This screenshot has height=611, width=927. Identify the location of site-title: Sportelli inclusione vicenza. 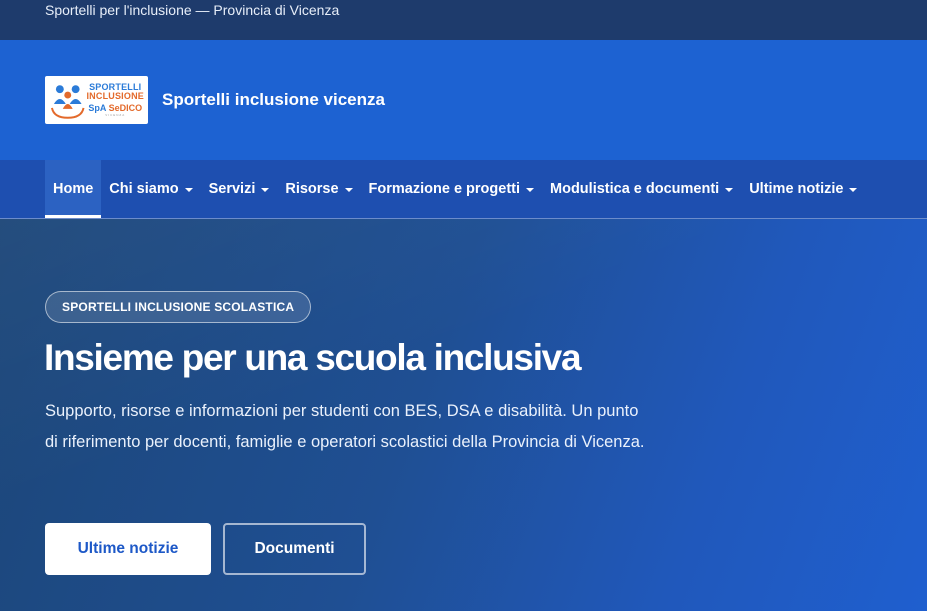
(273, 100).